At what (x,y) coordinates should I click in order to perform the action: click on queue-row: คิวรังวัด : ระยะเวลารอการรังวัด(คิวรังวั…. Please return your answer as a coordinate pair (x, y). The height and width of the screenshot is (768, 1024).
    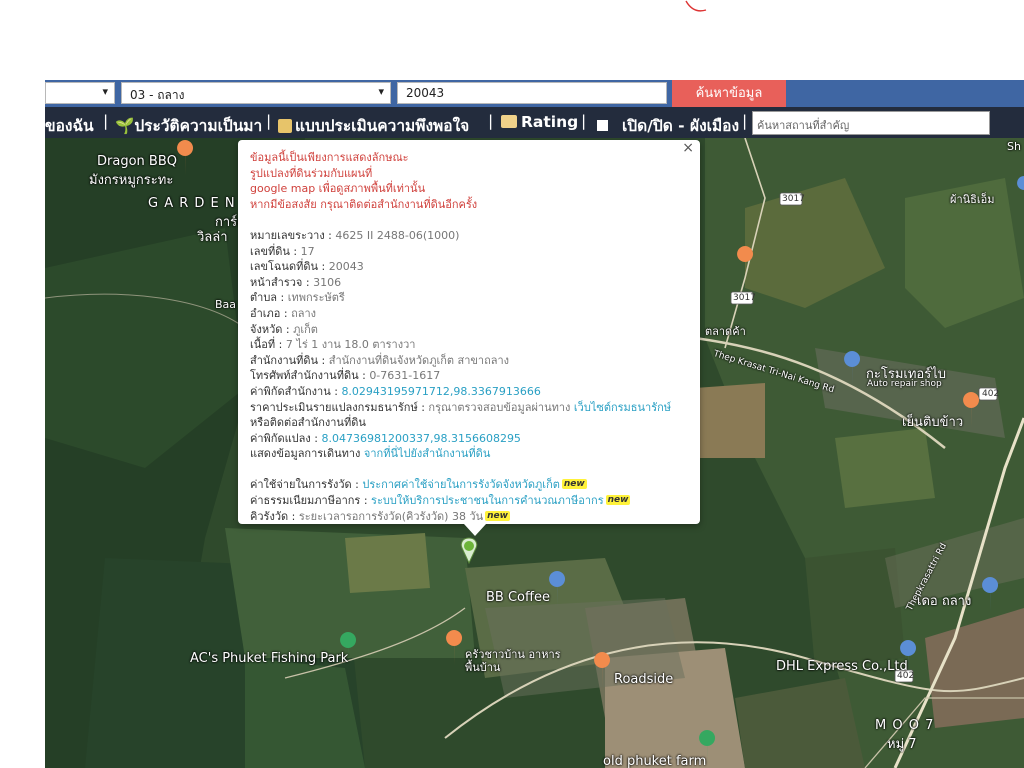
    Looking at the image, I should click on (469, 517).